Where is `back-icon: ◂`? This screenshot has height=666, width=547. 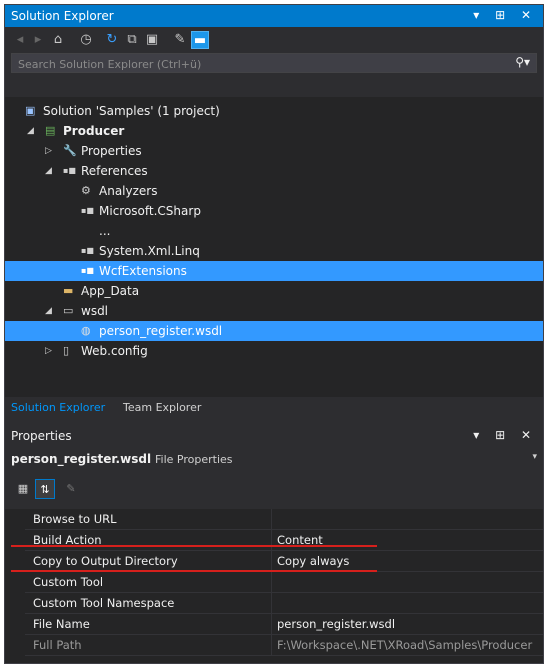
back-icon: ◂ is located at coordinates (20, 40).